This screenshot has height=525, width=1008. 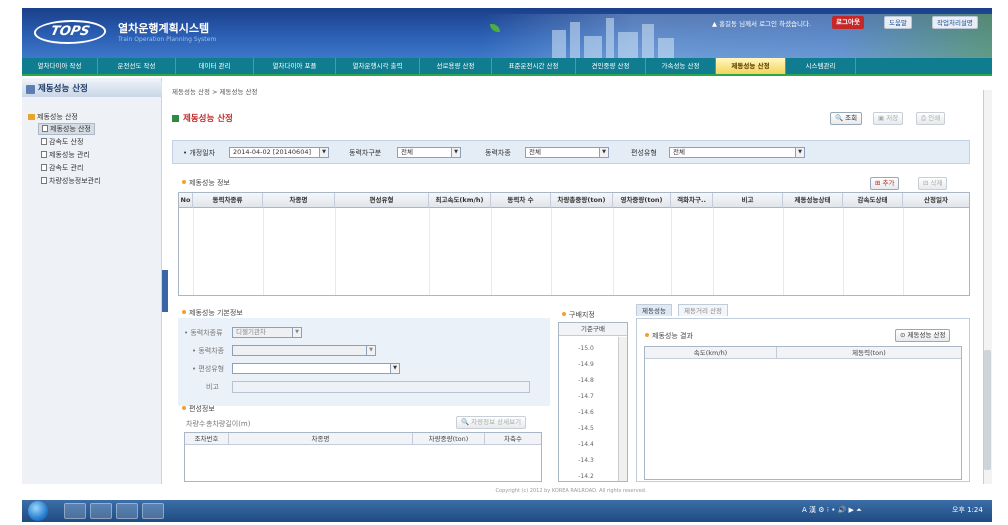 What do you see at coordinates (813, 200) in the screenshot?
I see `column-header: 제동성능상태` at bounding box center [813, 200].